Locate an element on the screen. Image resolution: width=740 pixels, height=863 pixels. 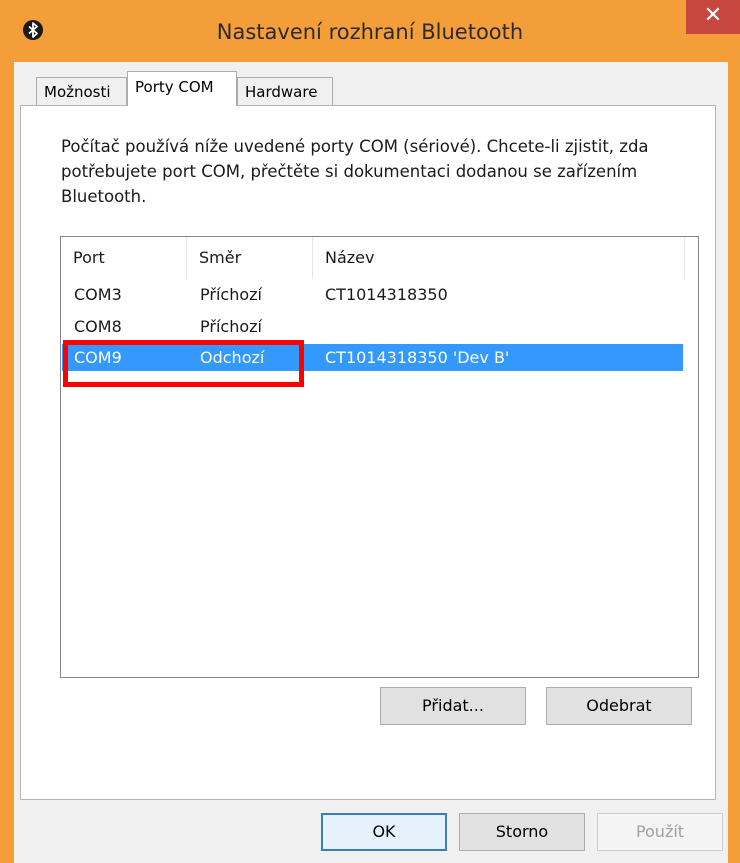
tab-moznosti: Možnosti is located at coordinates (81, 91).